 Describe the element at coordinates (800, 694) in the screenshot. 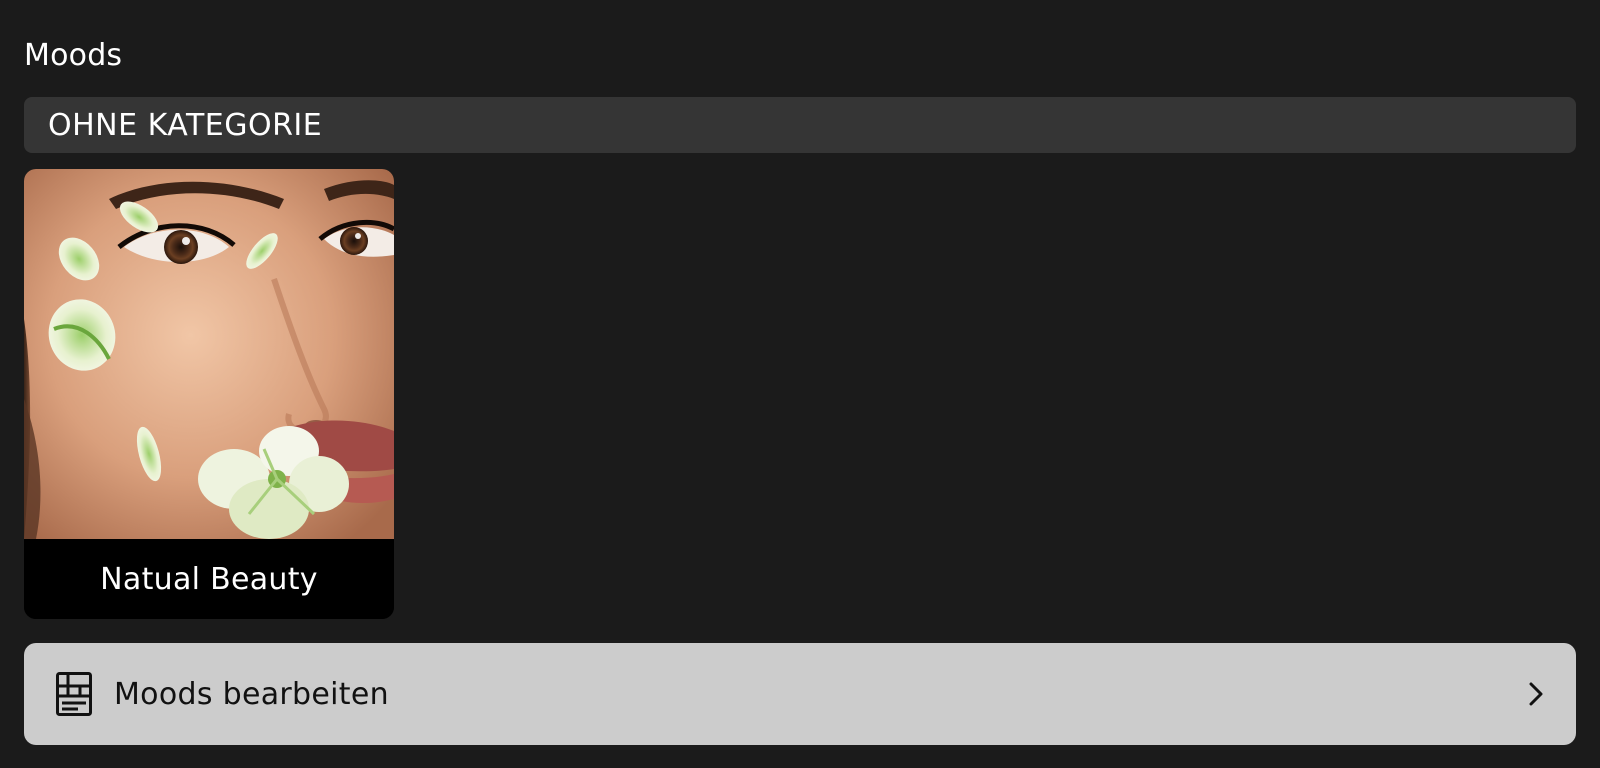

I see `edit-moods-button: Moods bearbeiten` at that location.